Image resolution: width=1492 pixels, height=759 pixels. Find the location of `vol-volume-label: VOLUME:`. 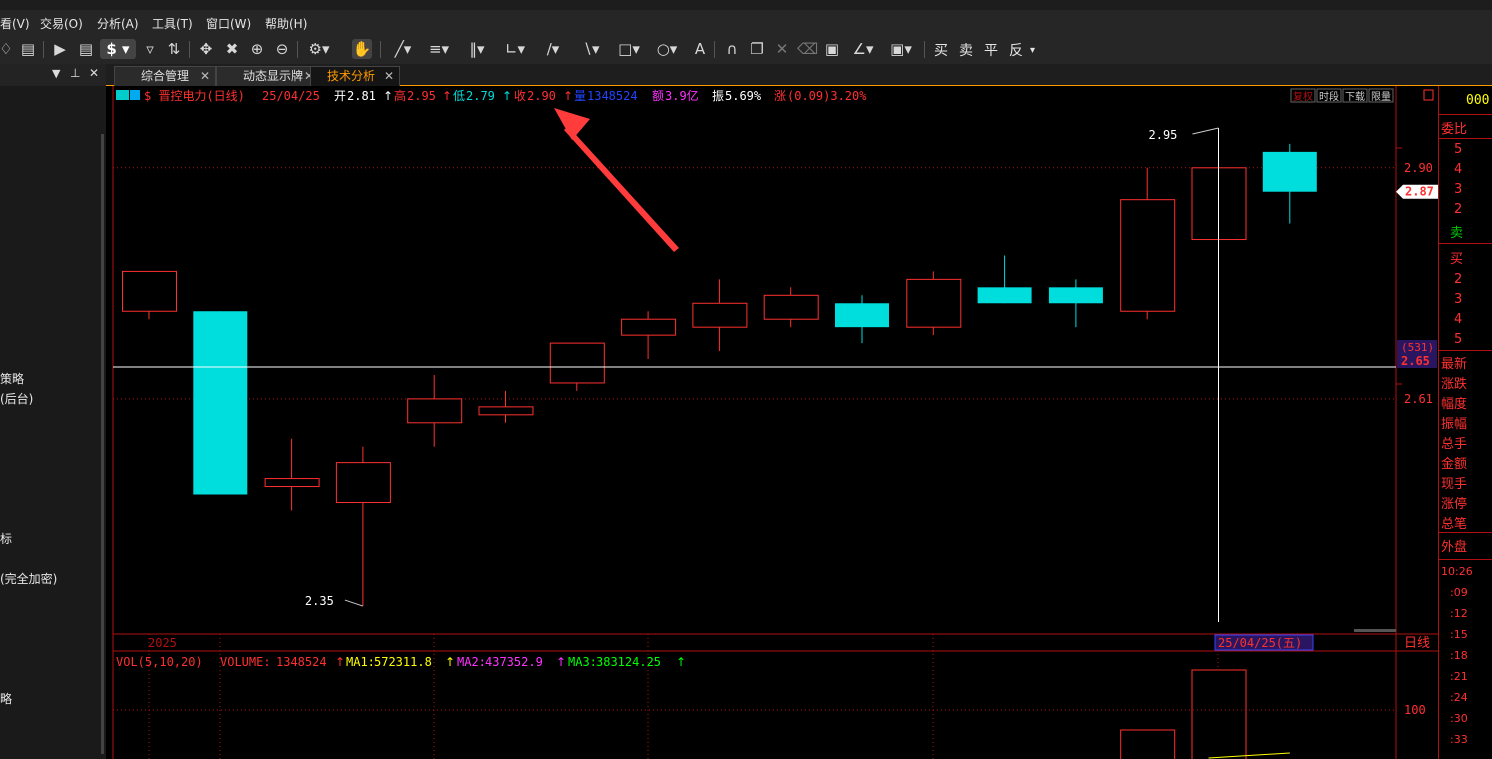

vol-volume-label: VOLUME: is located at coordinates (245, 662).